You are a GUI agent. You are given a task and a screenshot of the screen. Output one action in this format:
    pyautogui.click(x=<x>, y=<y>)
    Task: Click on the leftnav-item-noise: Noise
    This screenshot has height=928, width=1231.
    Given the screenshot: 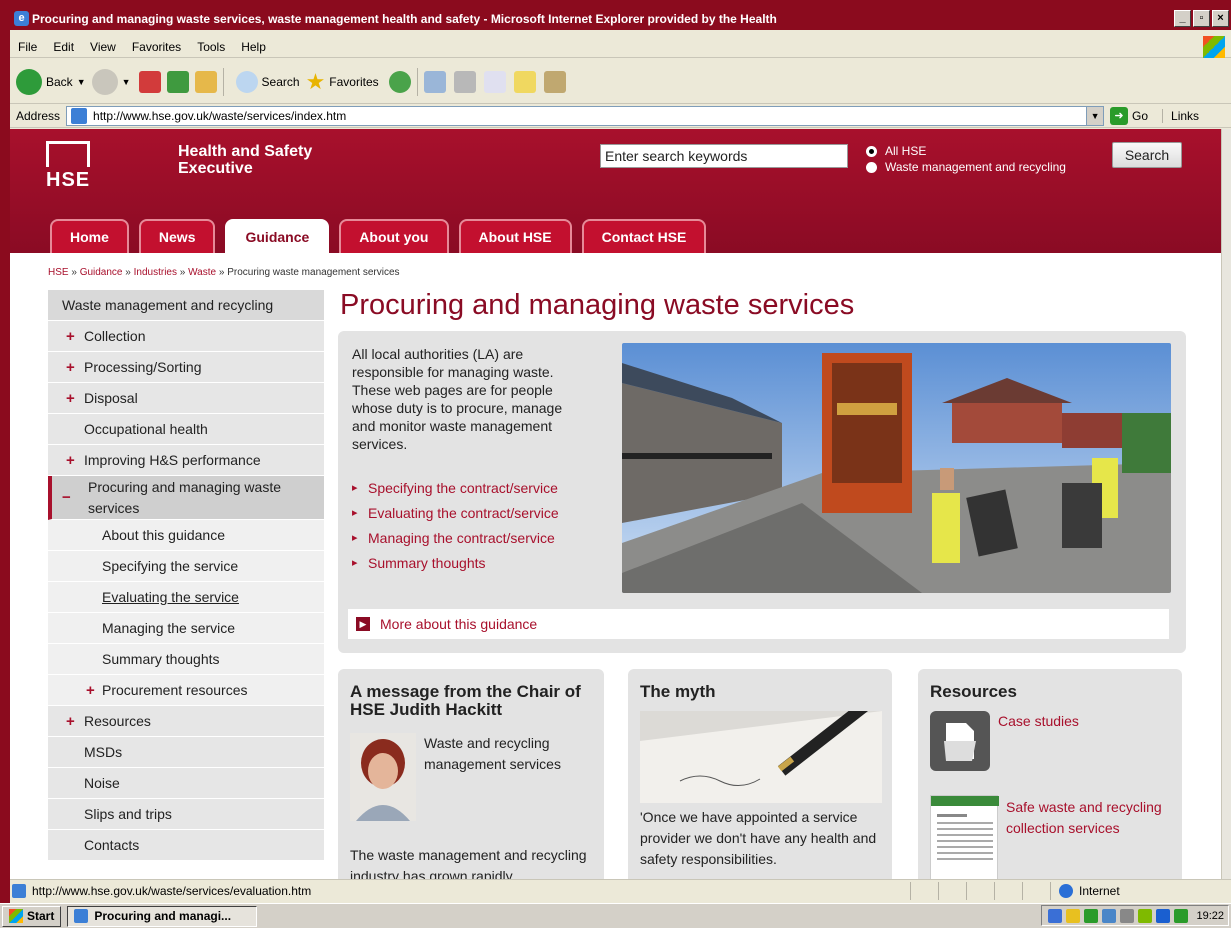 What is the action you would take?
    pyautogui.click(x=186, y=783)
    